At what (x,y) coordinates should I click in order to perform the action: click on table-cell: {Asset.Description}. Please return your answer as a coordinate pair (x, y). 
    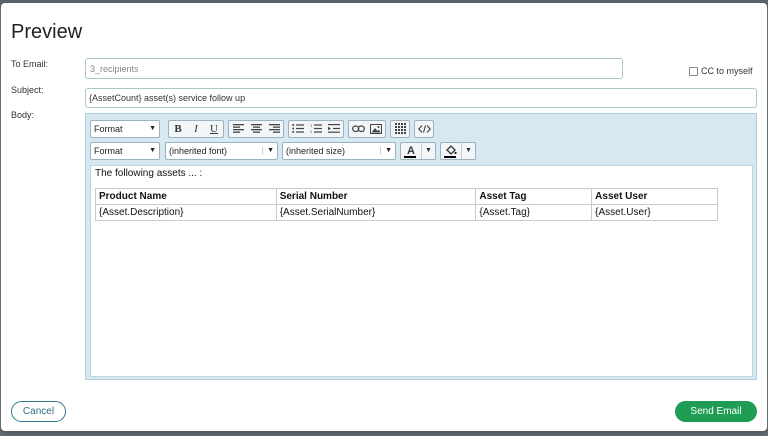
    Looking at the image, I should click on (186, 212).